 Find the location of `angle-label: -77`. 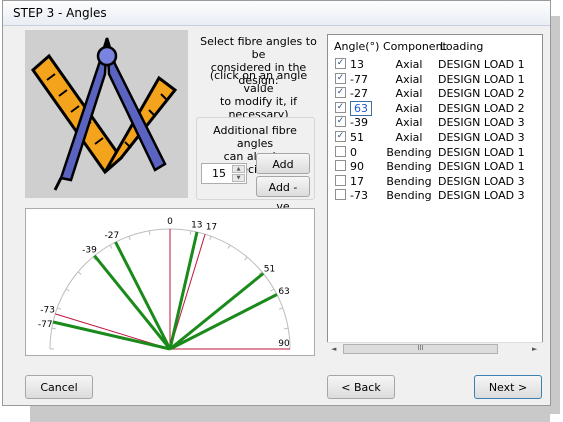

angle-label: -77 is located at coordinates (45, 325).